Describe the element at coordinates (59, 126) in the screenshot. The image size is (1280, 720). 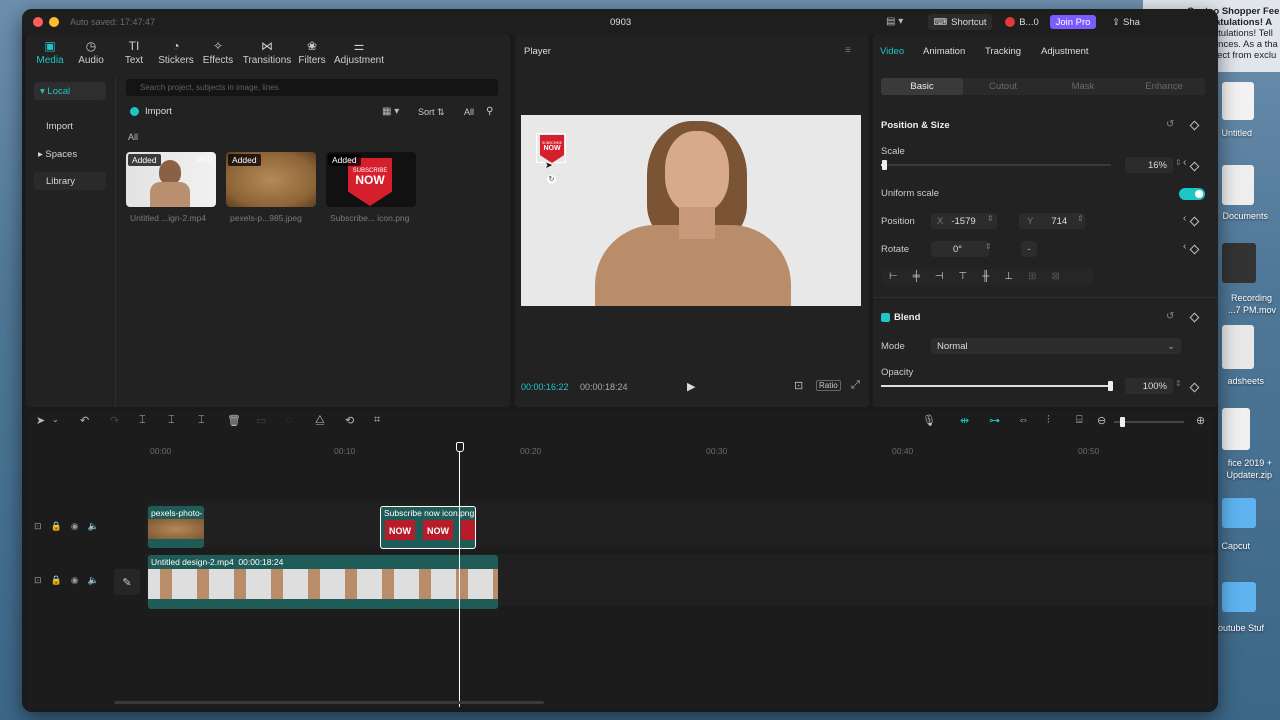
I see `sidebar-item-import: Import` at that location.